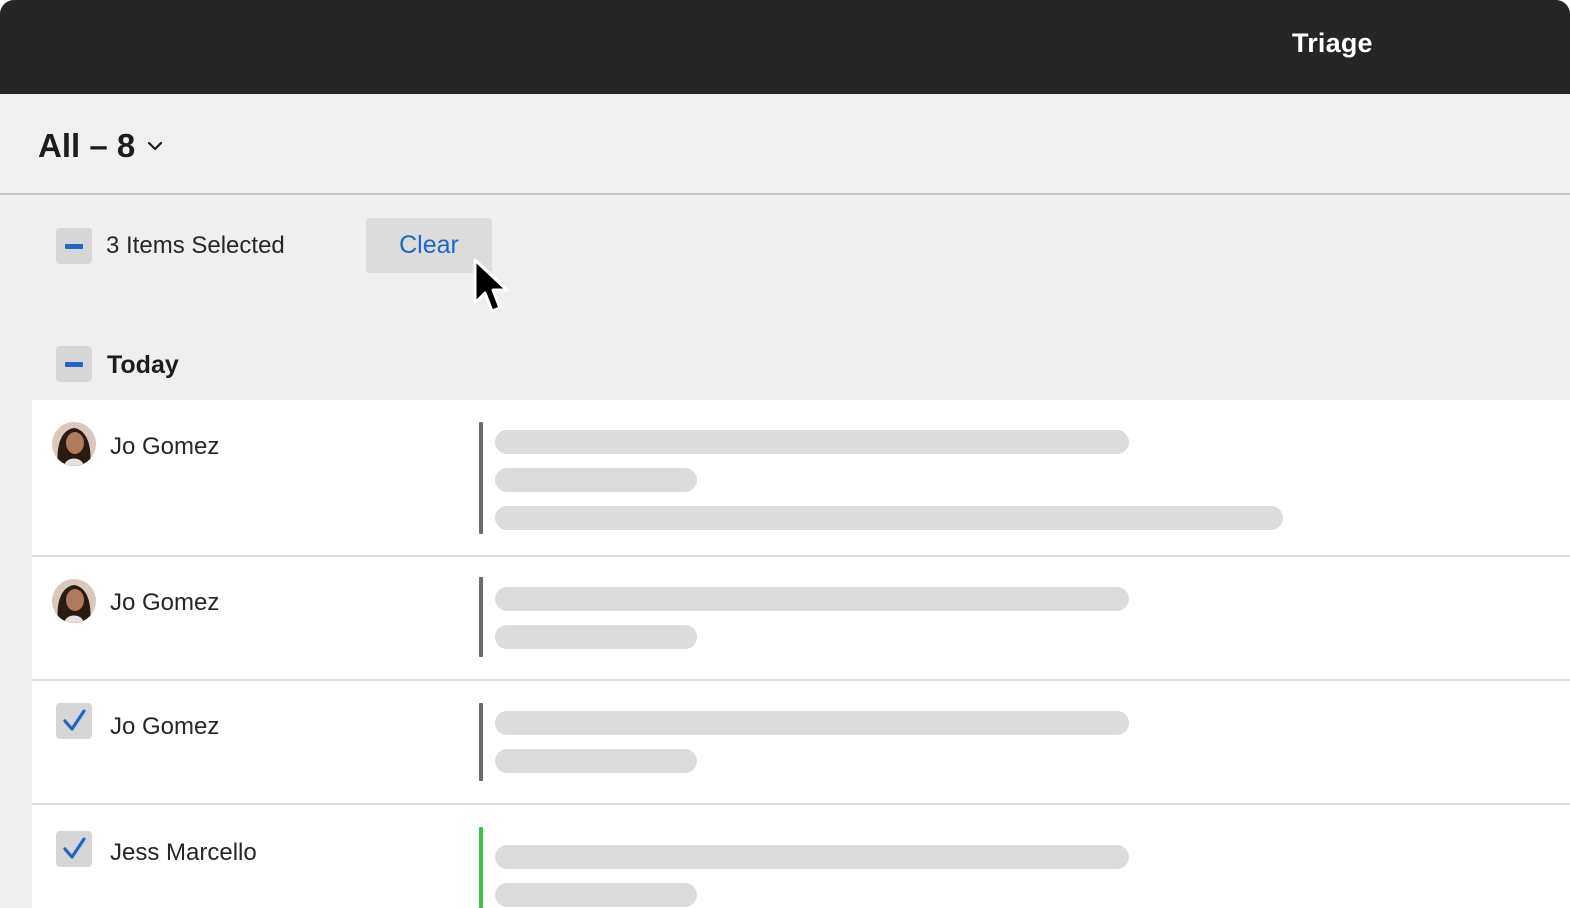 The image size is (1570, 908). I want to click on selection-bar: 3 Items Selected Clear, so click(785, 256).